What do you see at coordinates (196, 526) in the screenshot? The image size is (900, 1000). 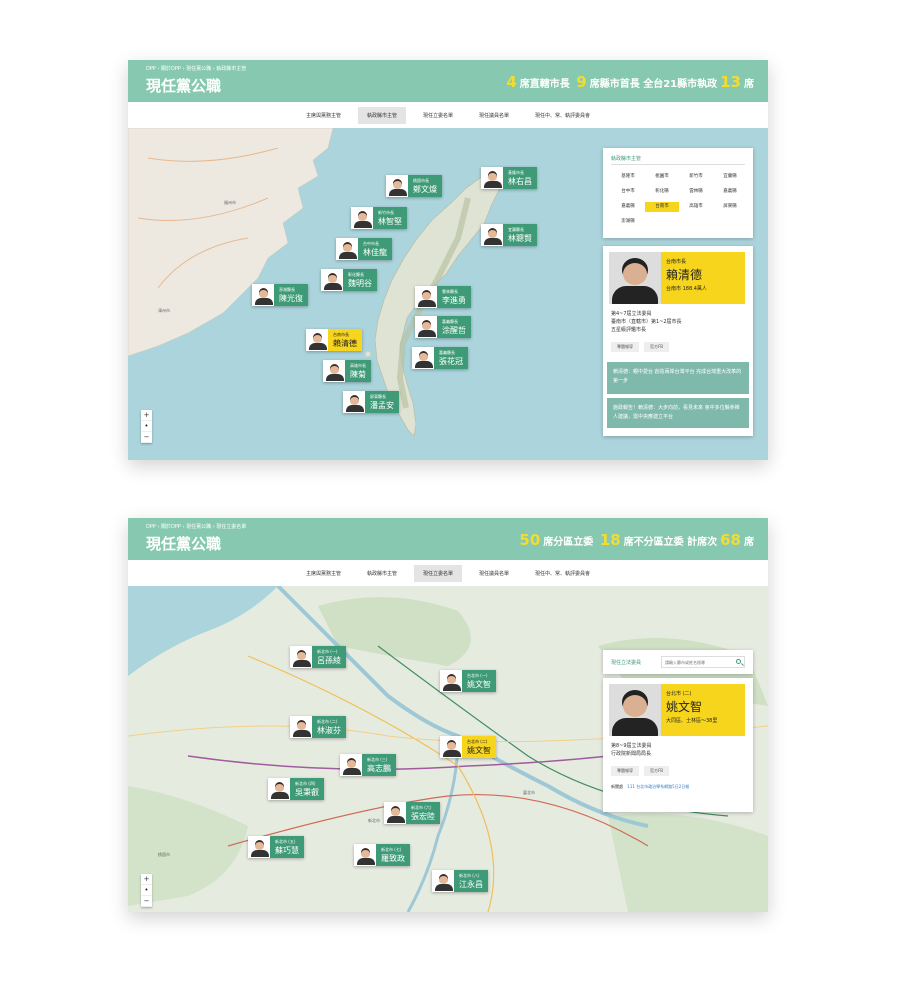 I see `breadcrumb: DPP › 關於DPP › 現任黨公職 › 現任立委名單` at bounding box center [196, 526].